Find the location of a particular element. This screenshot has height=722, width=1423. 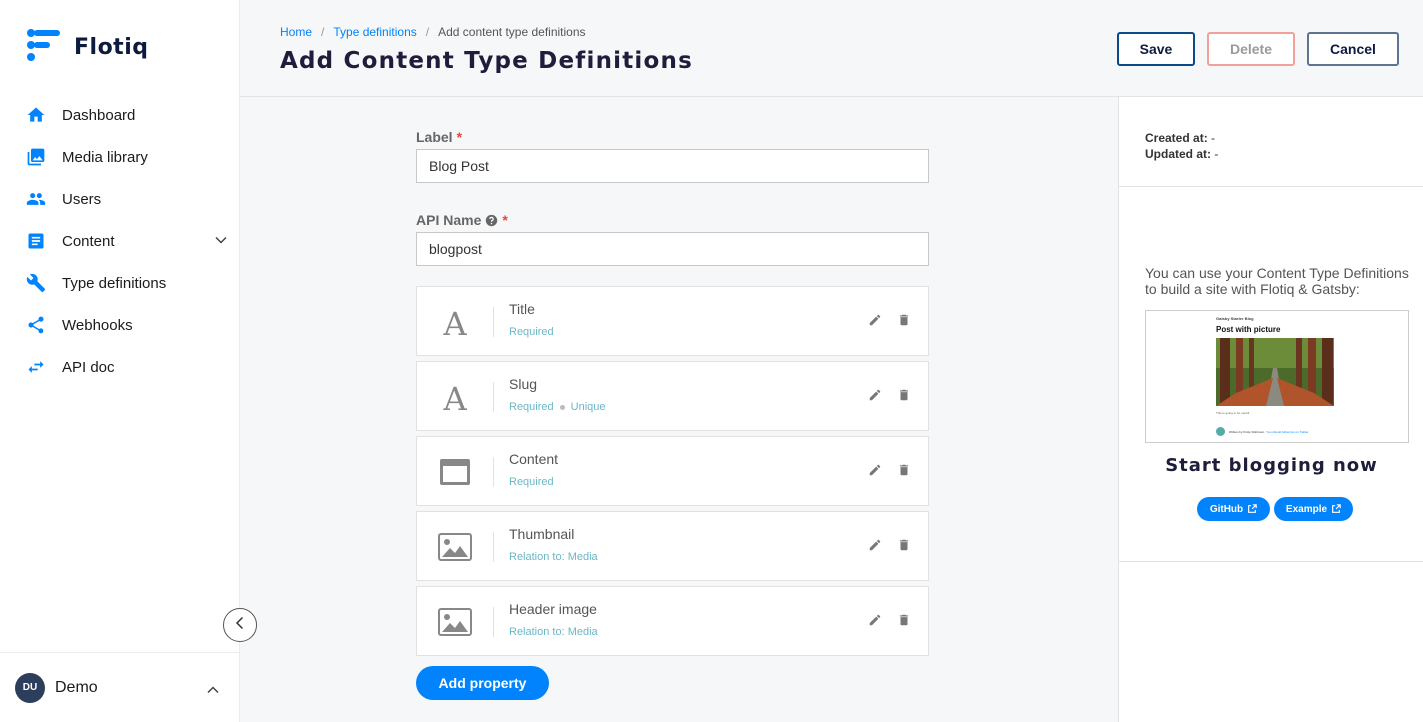

sidebar-item-type-definitions: Type definitions is located at coordinates (120, 283).